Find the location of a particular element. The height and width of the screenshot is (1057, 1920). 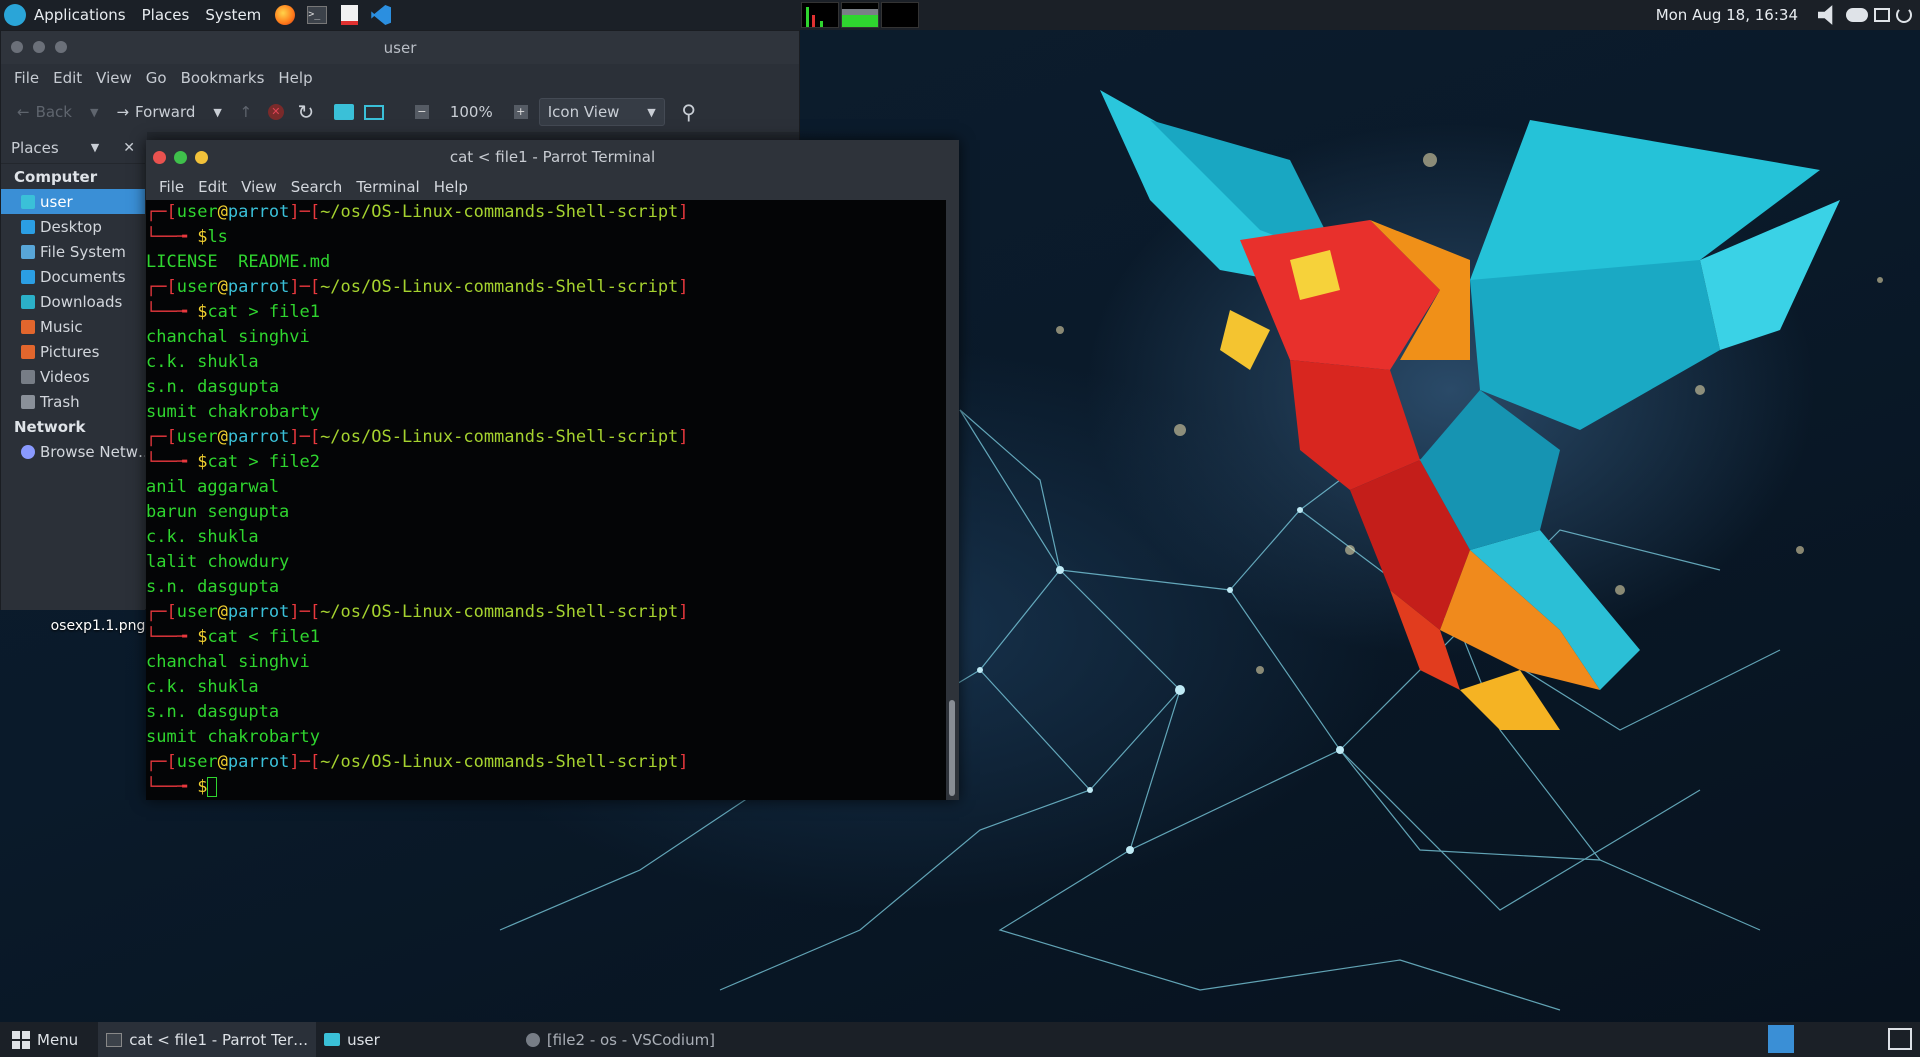

workspace-switcher is located at coordinates (1781, 1039).